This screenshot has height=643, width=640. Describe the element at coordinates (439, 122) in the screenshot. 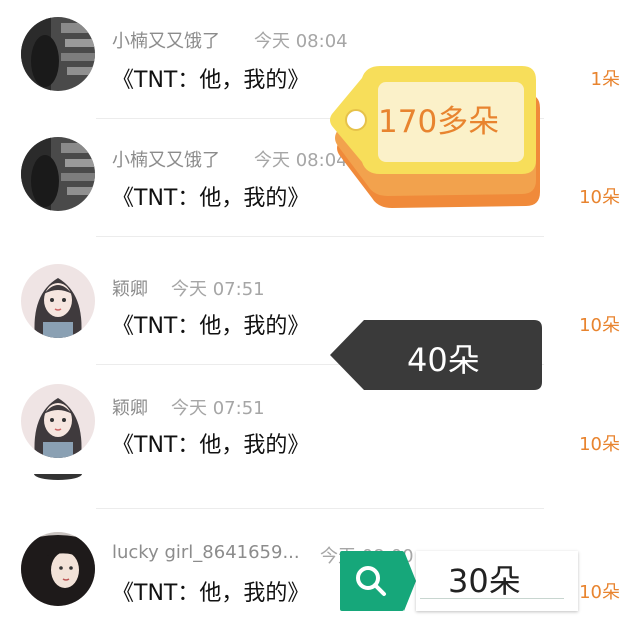

I see `price-tag-label: 170多朵` at that location.